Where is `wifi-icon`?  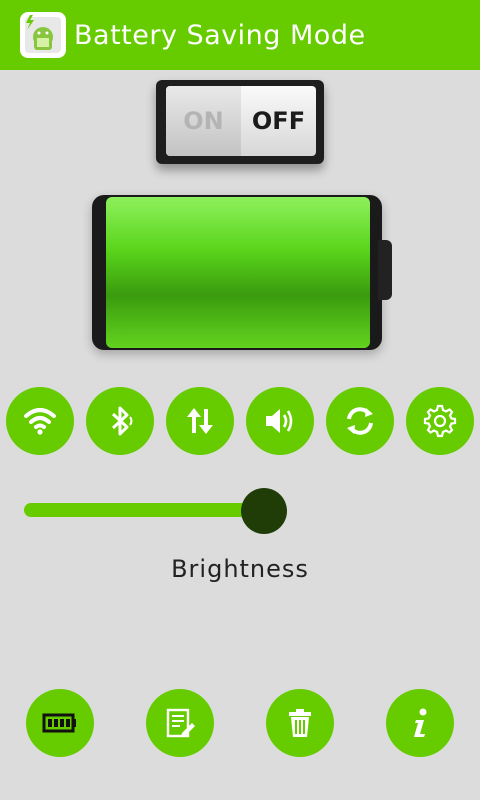
wifi-icon is located at coordinates (40, 421).